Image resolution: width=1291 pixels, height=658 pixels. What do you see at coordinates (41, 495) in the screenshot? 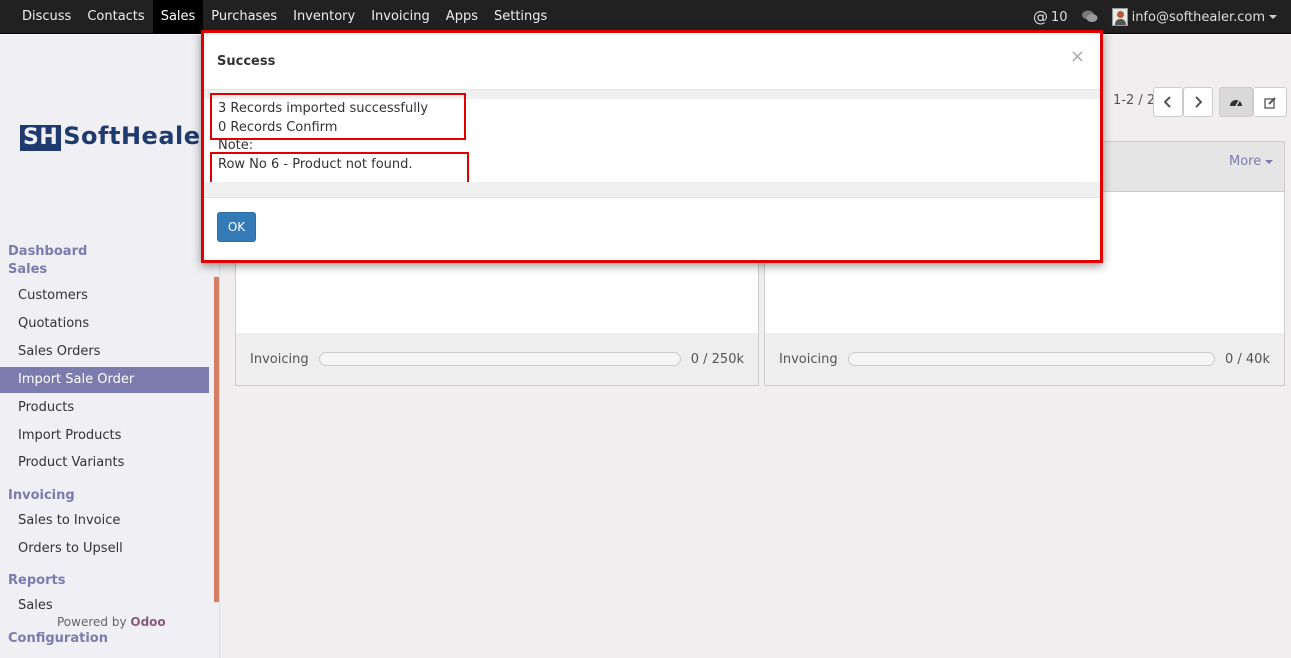
I see `section-invoicing: Invoicing` at bounding box center [41, 495].